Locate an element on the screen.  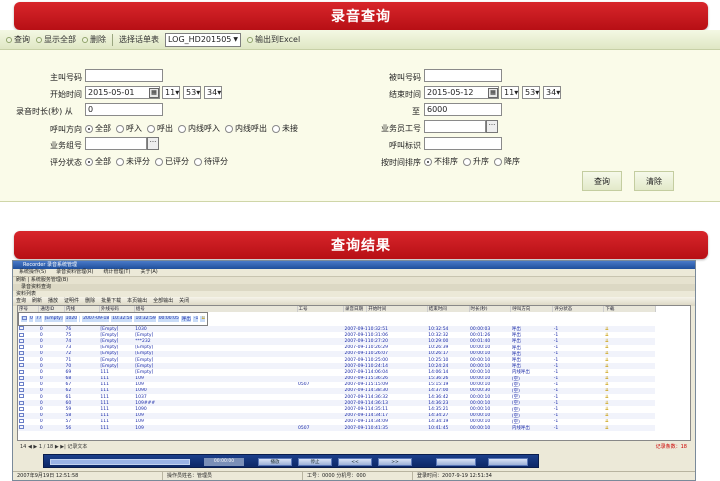
table-cell: 10:32:59 is located at coordinates (145, 319).